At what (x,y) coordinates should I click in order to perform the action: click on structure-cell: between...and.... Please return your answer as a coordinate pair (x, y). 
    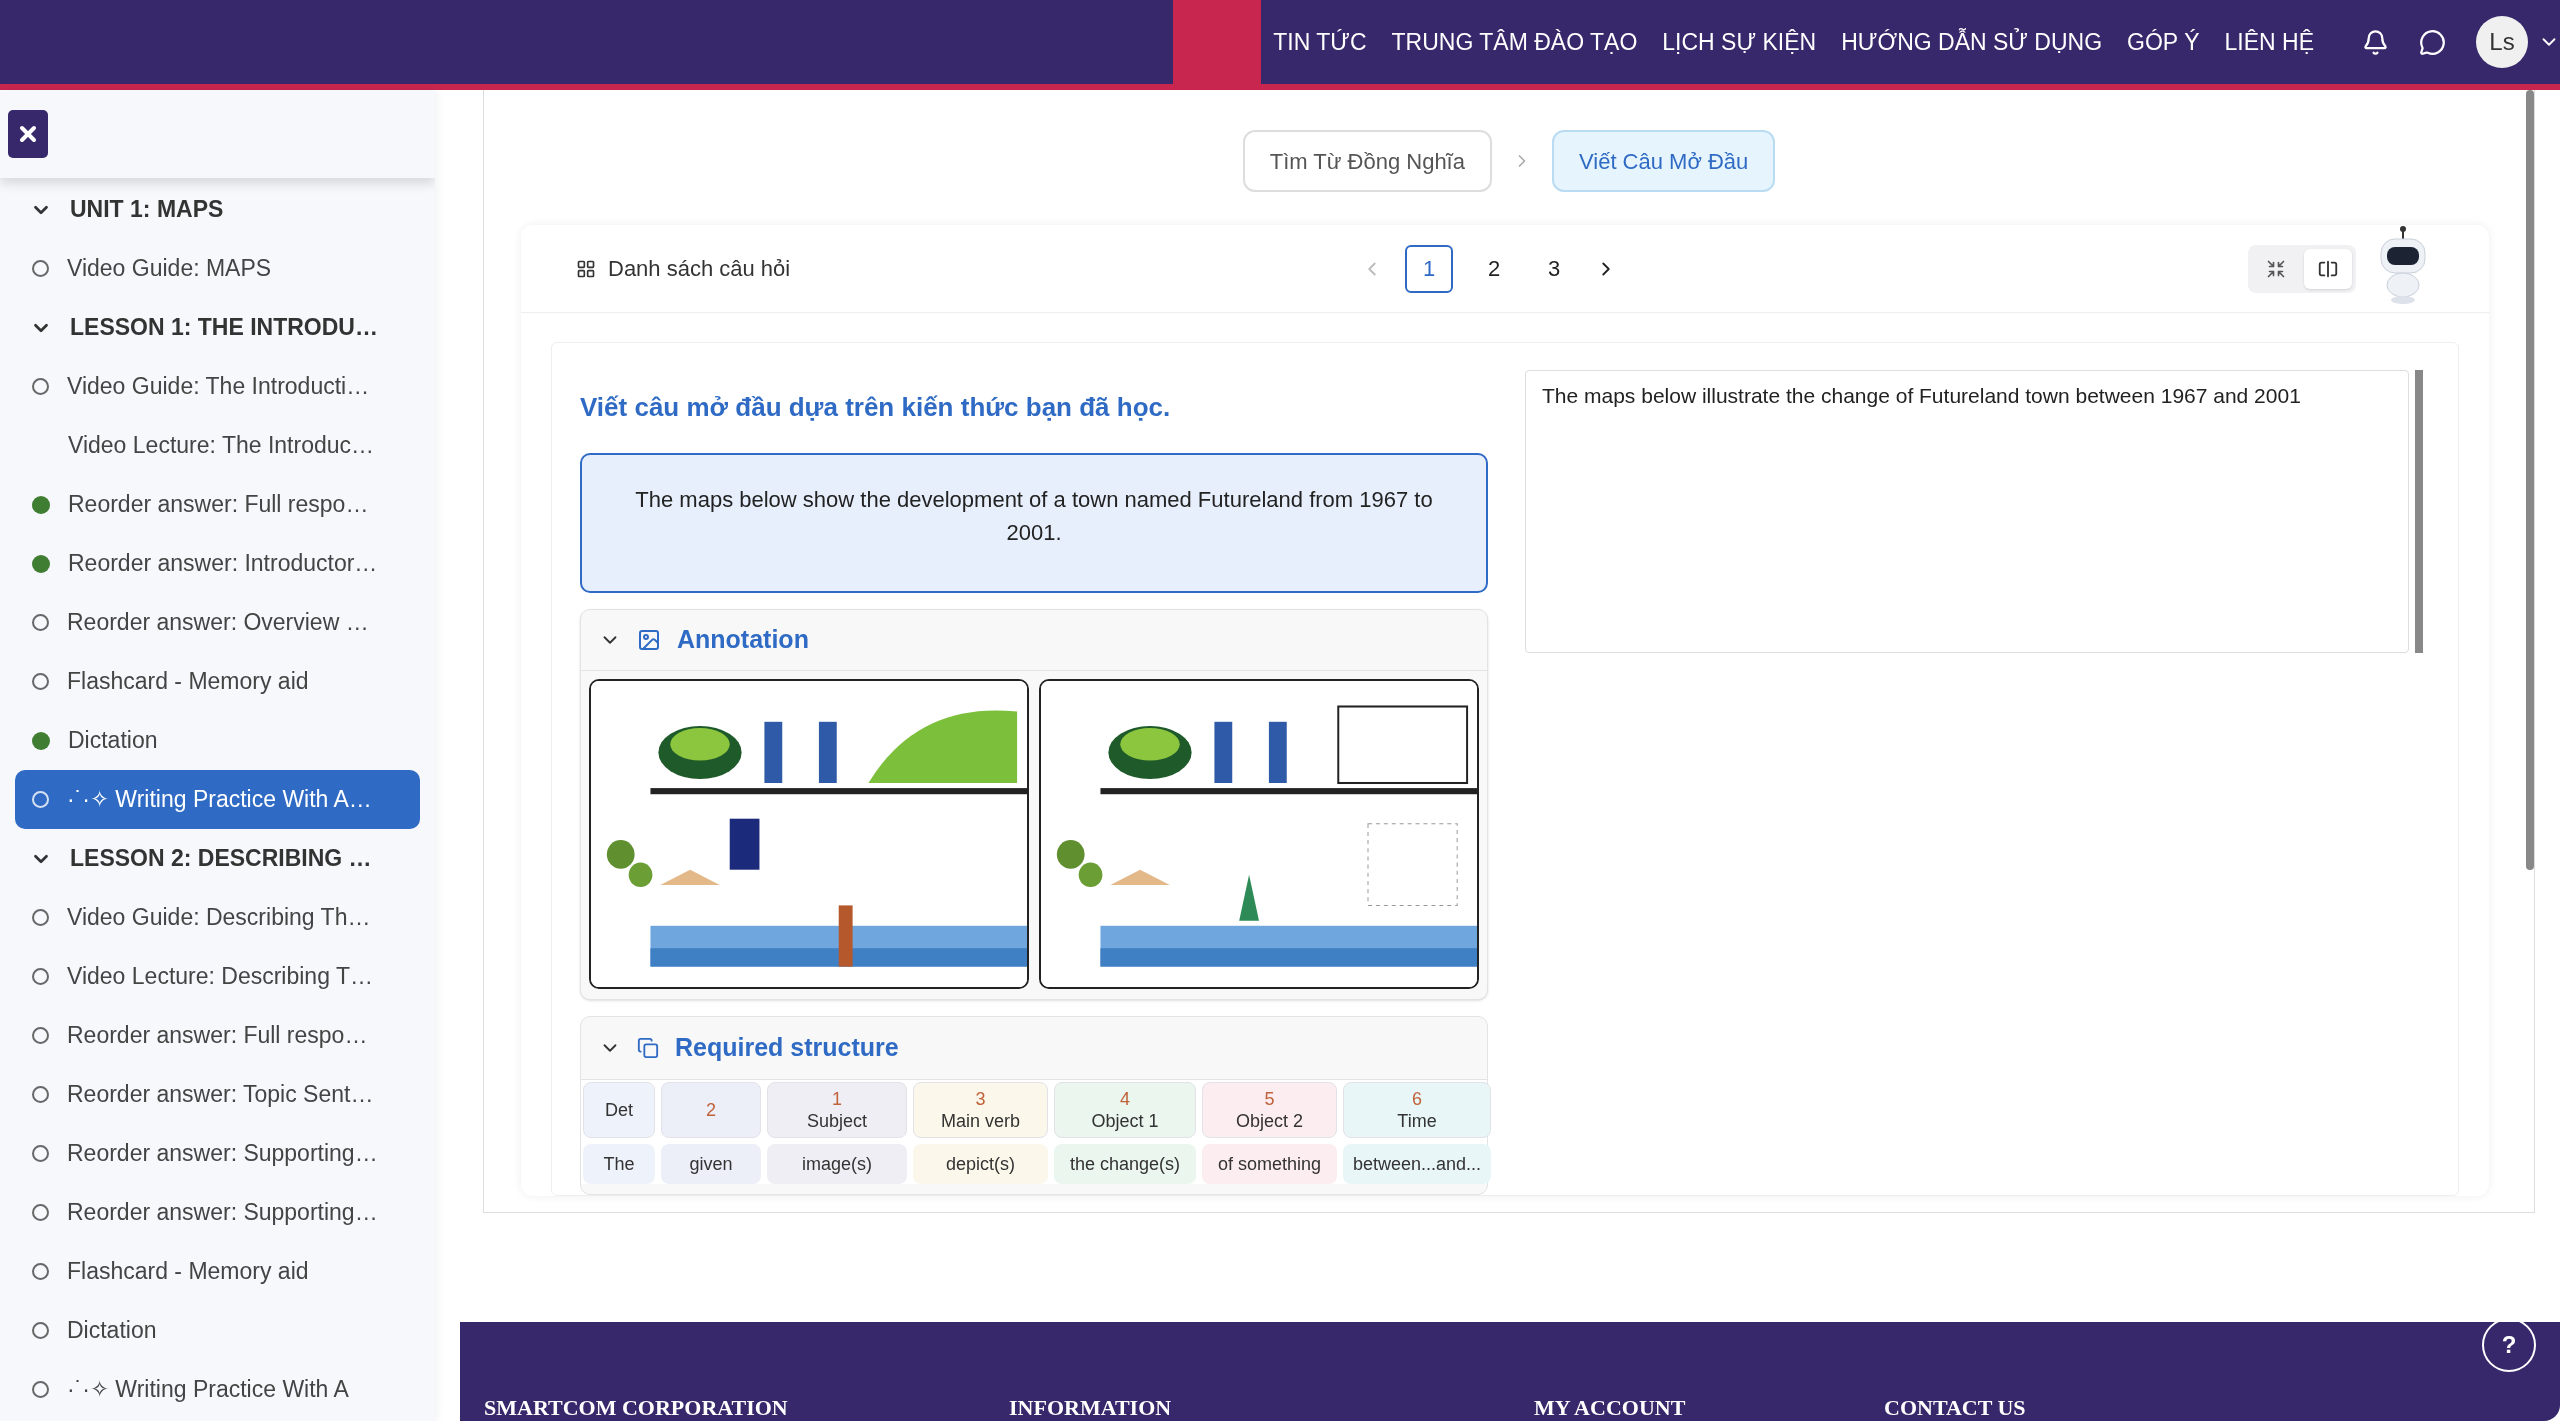
    Looking at the image, I should click on (1417, 1164).